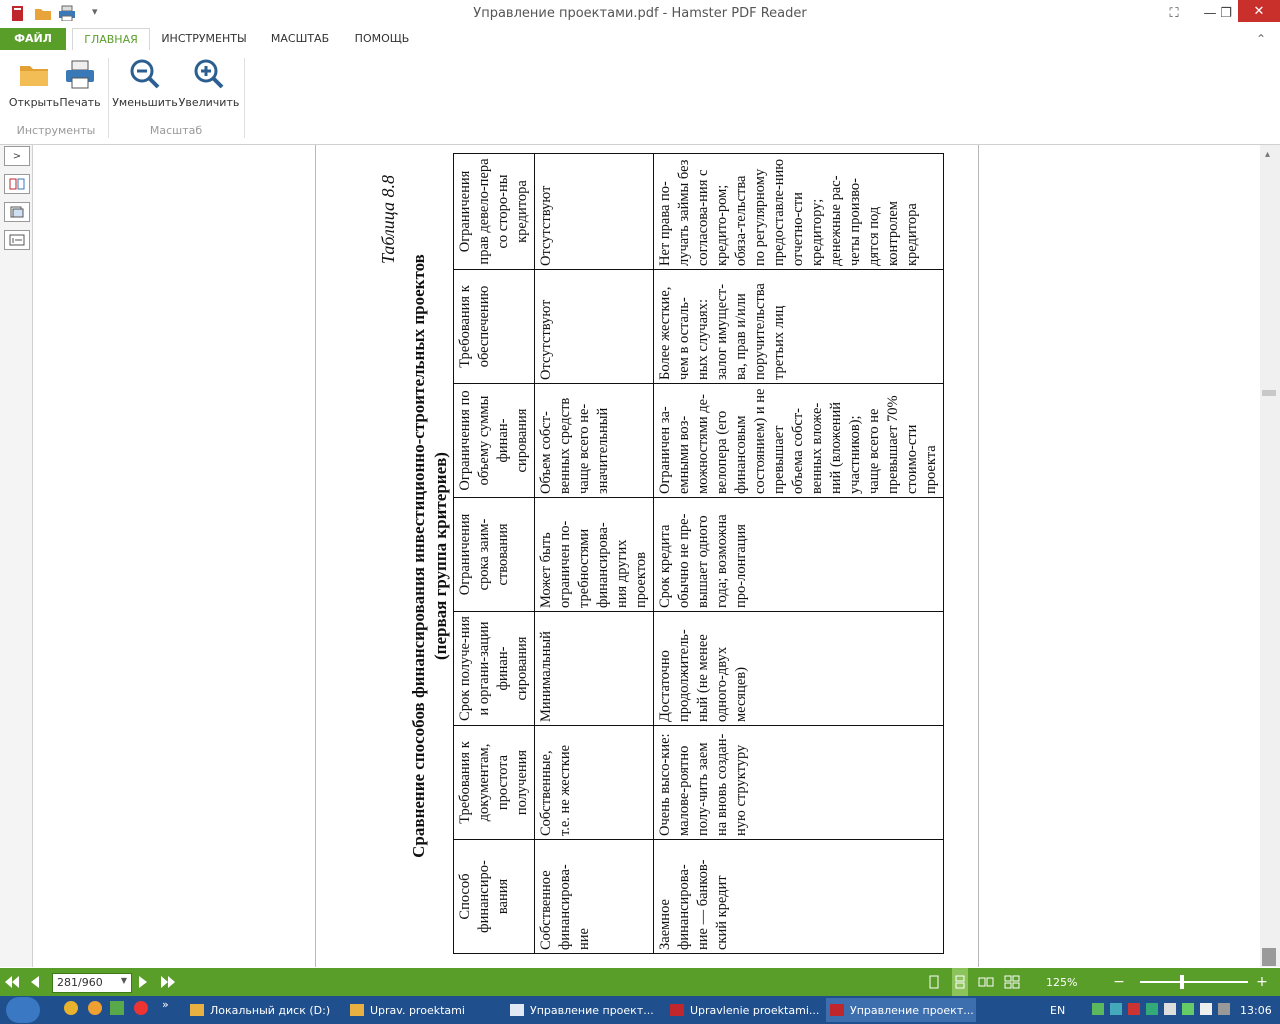  What do you see at coordinates (1269, 957) in the screenshot?
I see `scrollbar-thumb` at bounding box center [1269, 957].